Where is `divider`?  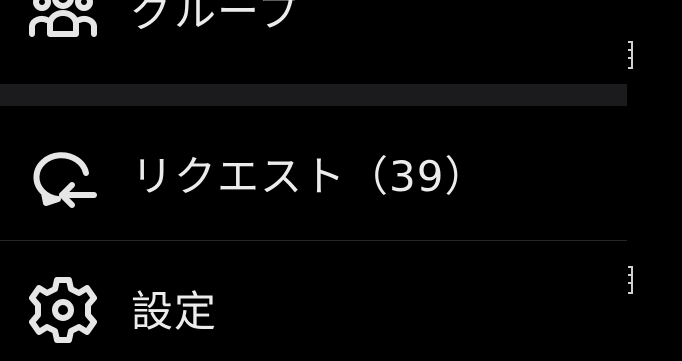
divider is located at coordinates (313, 240).